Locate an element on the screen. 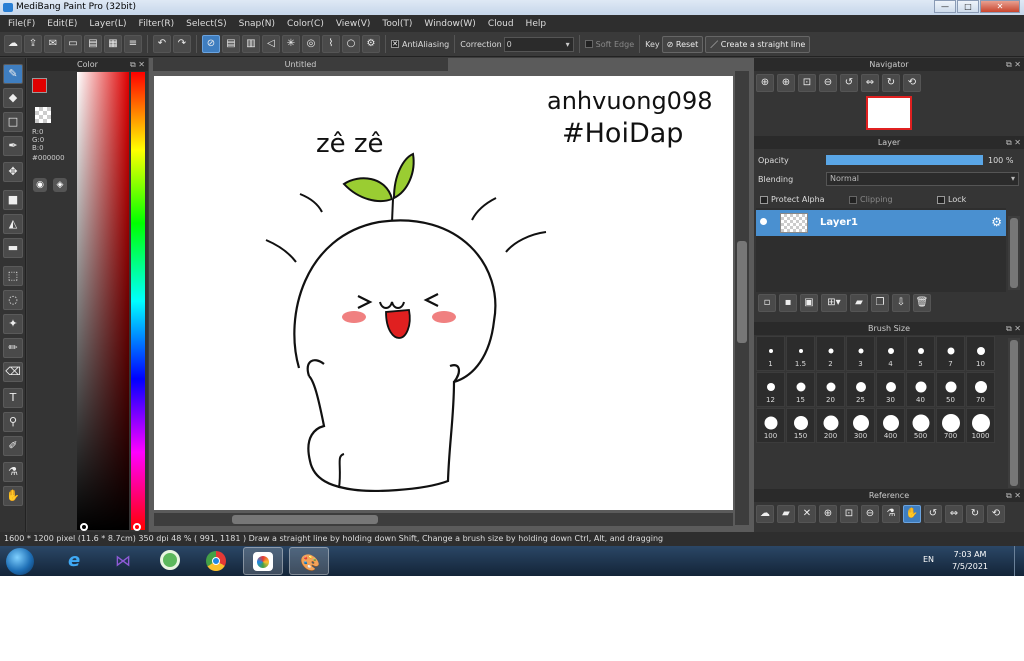 This screenshot has width=1024, height=661. brush-size-cell: 700 is located at coordinates (950, 425).